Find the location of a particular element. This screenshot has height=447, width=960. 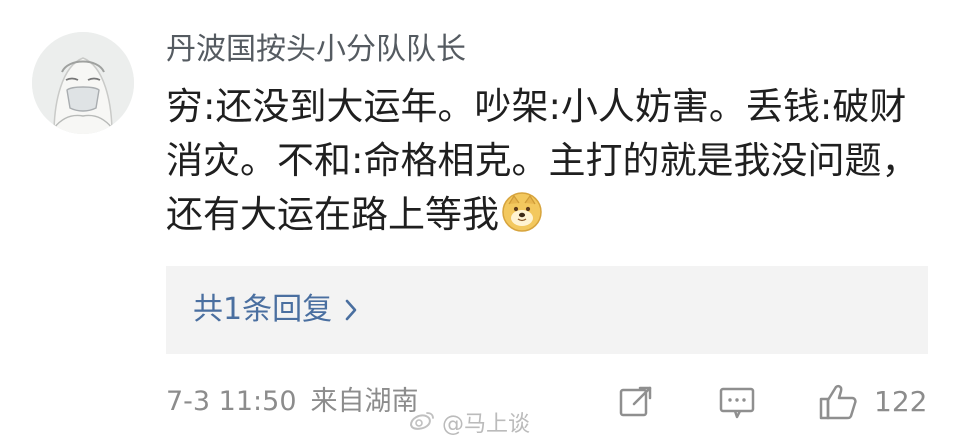

comment-meta: 7-3 11:50 来自湖南 is located at coordinates (292, 402).